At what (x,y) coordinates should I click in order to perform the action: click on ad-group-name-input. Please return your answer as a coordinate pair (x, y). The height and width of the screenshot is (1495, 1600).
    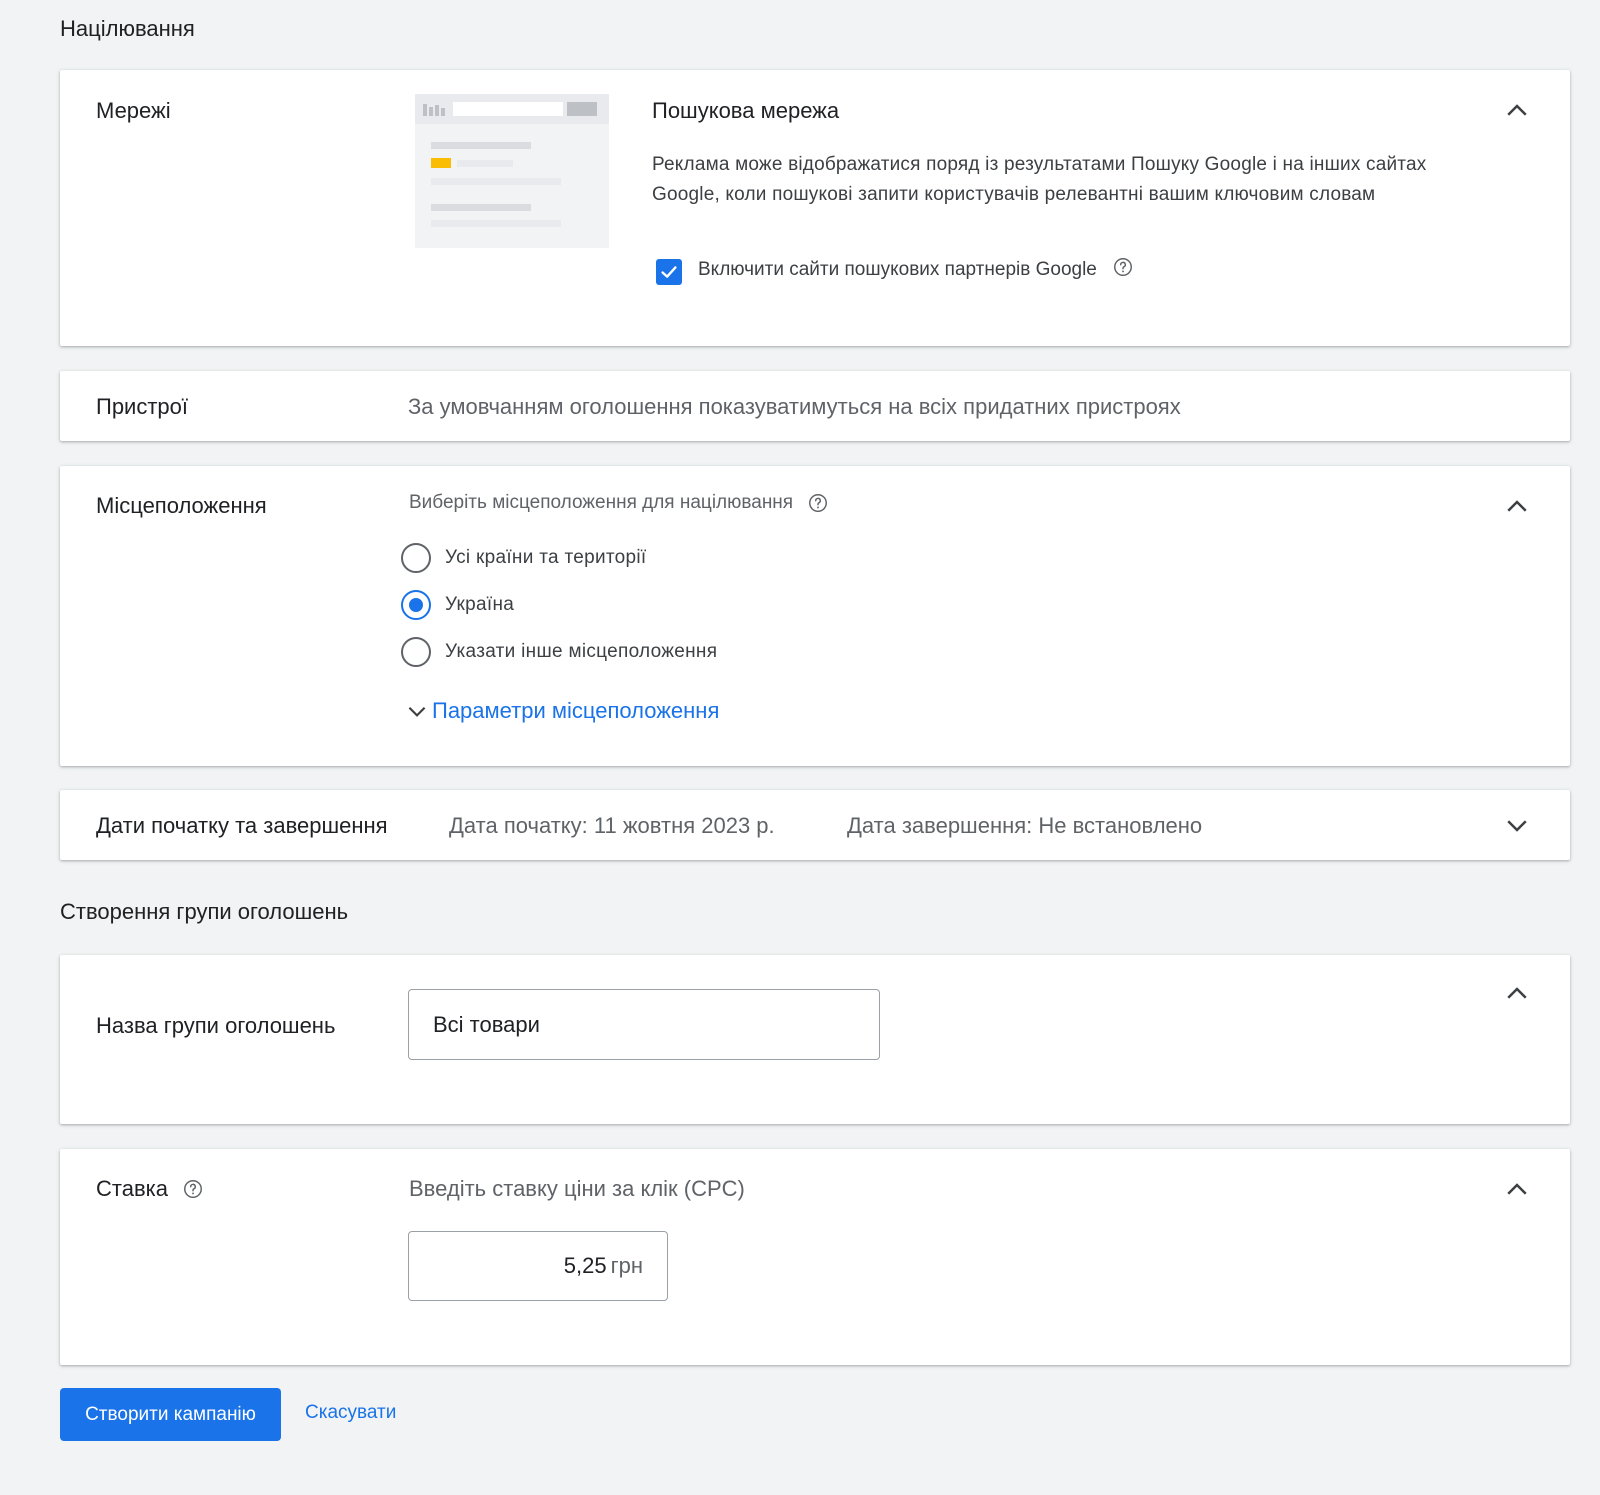
    Looking at the image, I should click on (644, 1024).